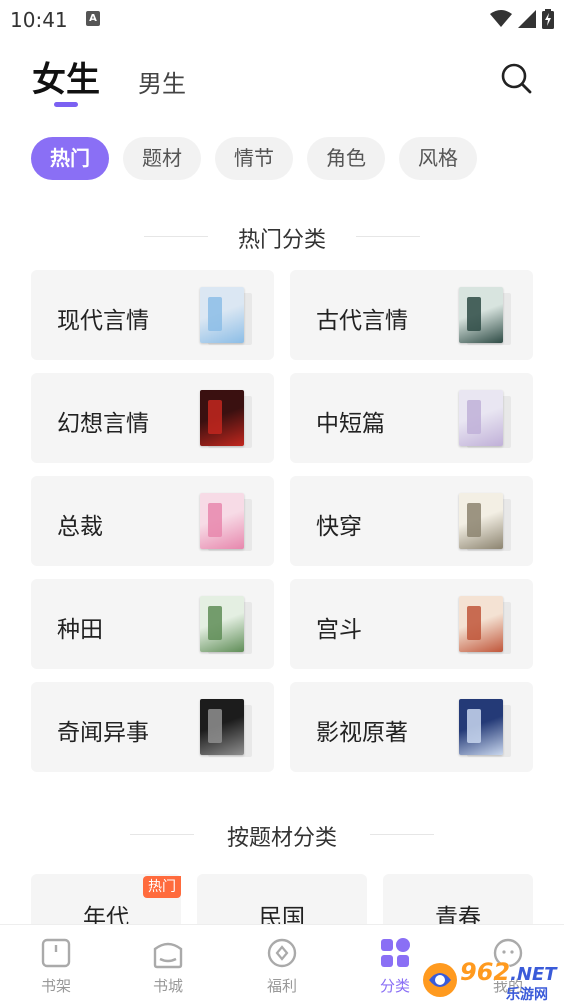 The height and width of the screenshot is (1004, 564). I want to click on nav-bookshelf: 书架, so click(56, 964).